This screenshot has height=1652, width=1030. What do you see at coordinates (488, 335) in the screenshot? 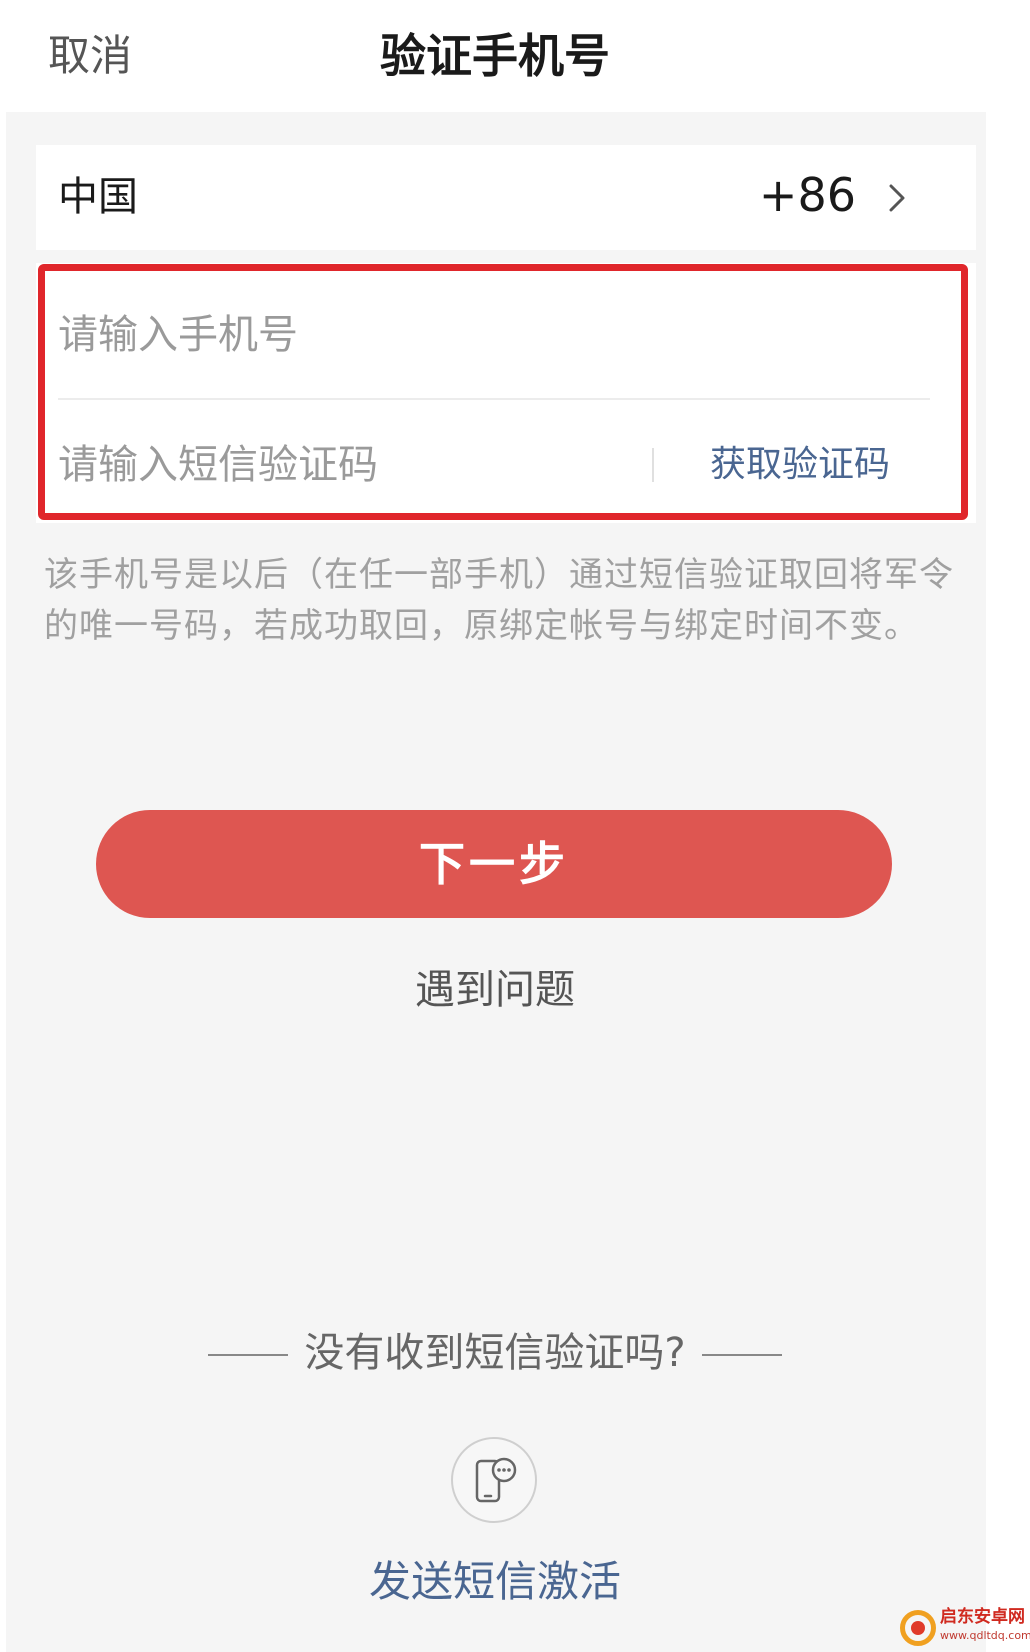
I see `phone-input` at bounding box center [488, 335].